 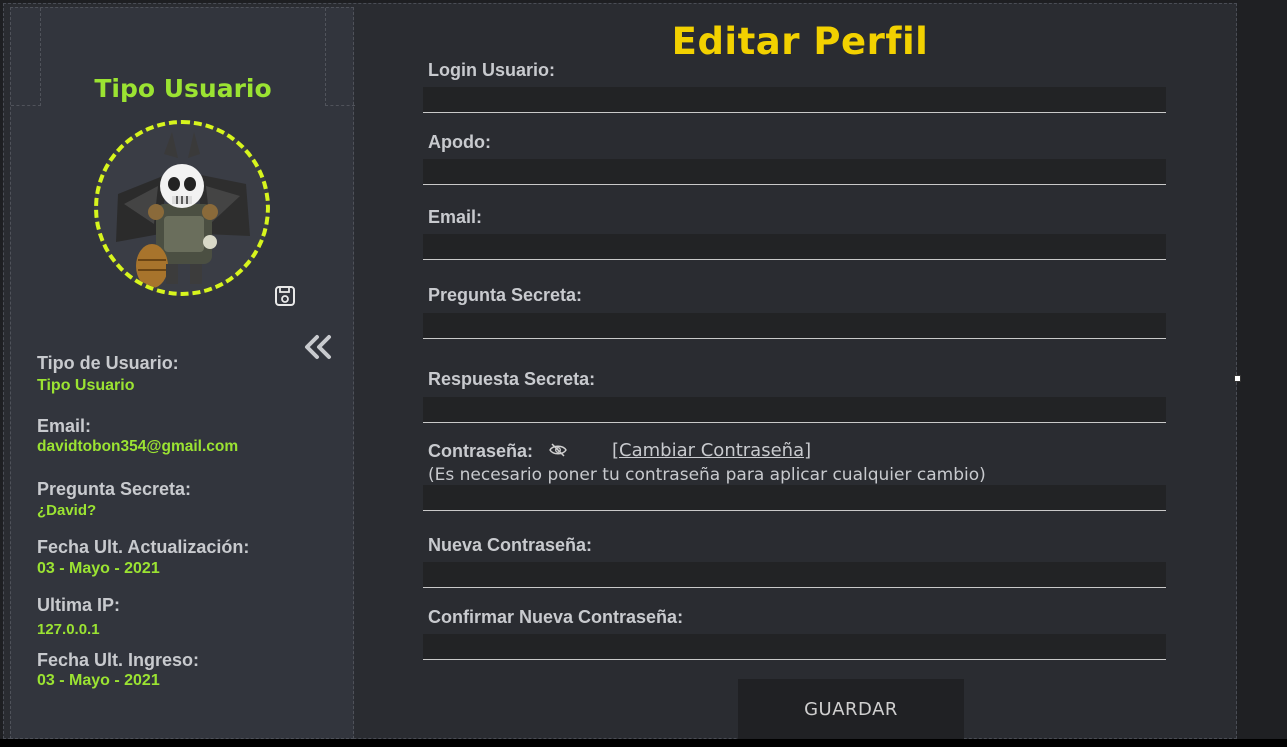 I want to click on window-bottom-edge, so click(x=643, y=743).